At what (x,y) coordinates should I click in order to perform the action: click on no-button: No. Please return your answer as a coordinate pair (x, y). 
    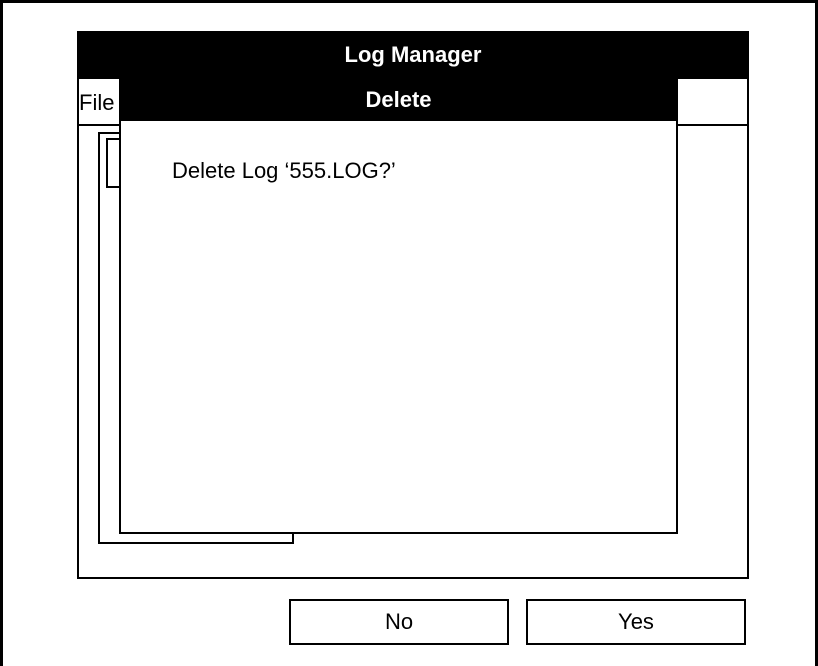
    Looking at the image, I should click on (399, 622).